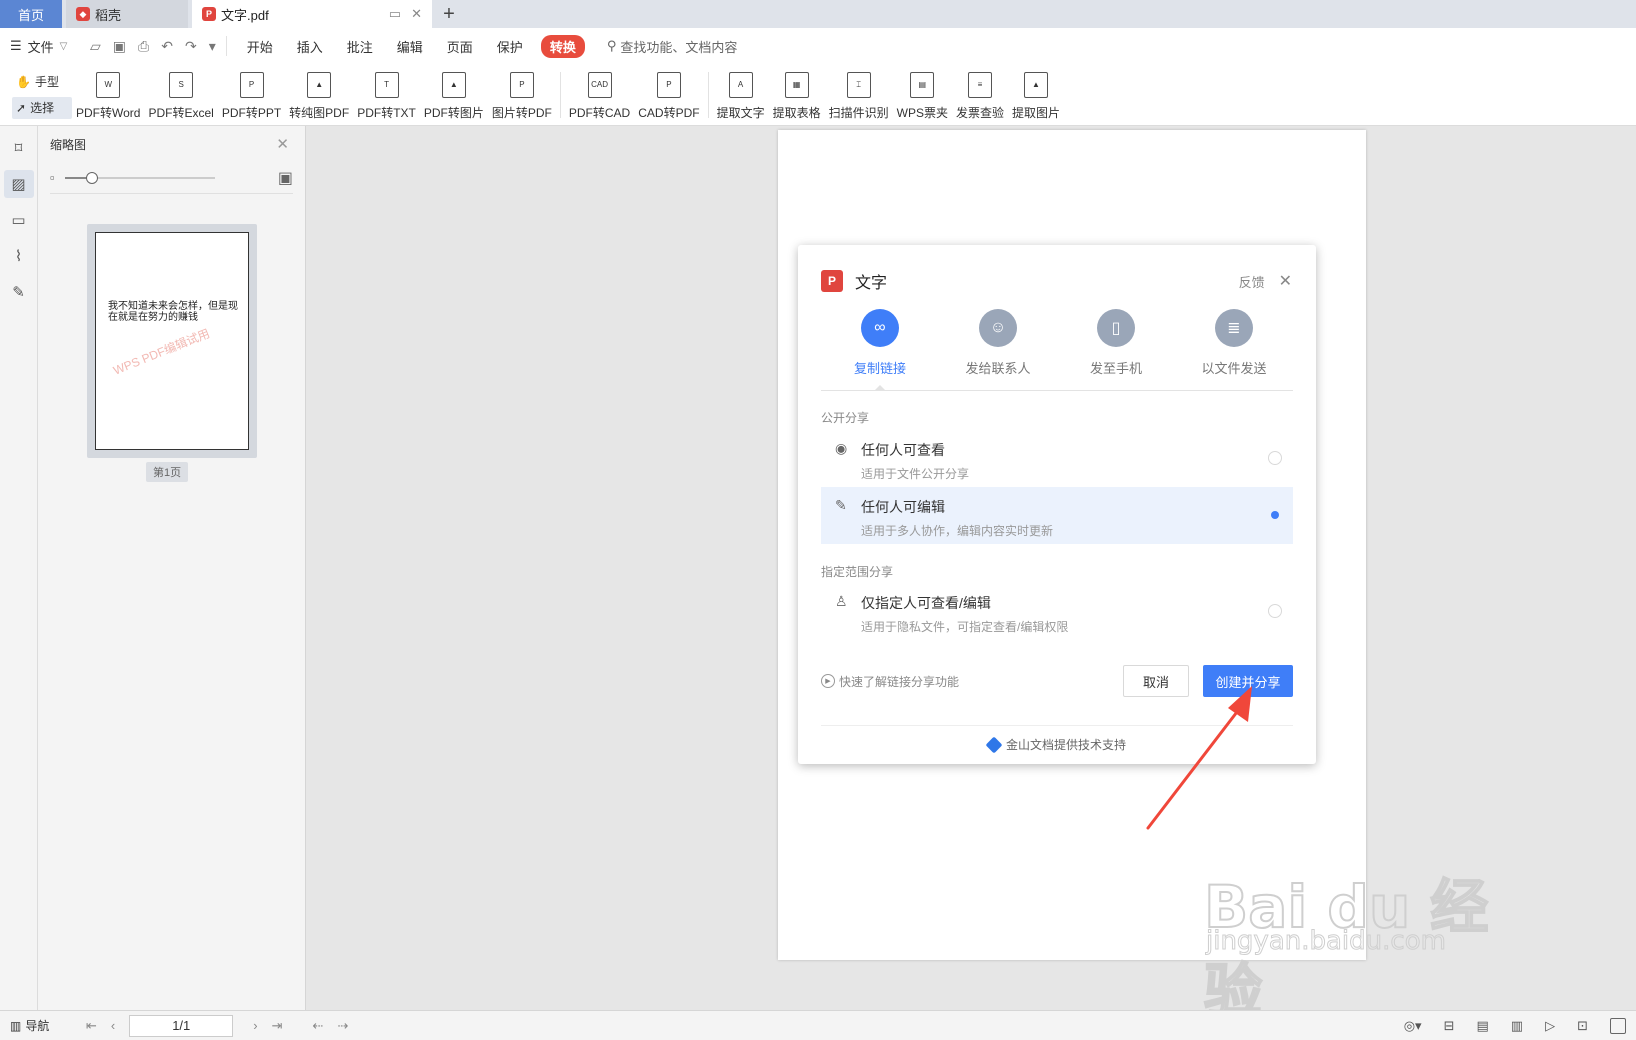  I want to click on undo-icon: ↶, so click(167, 46).